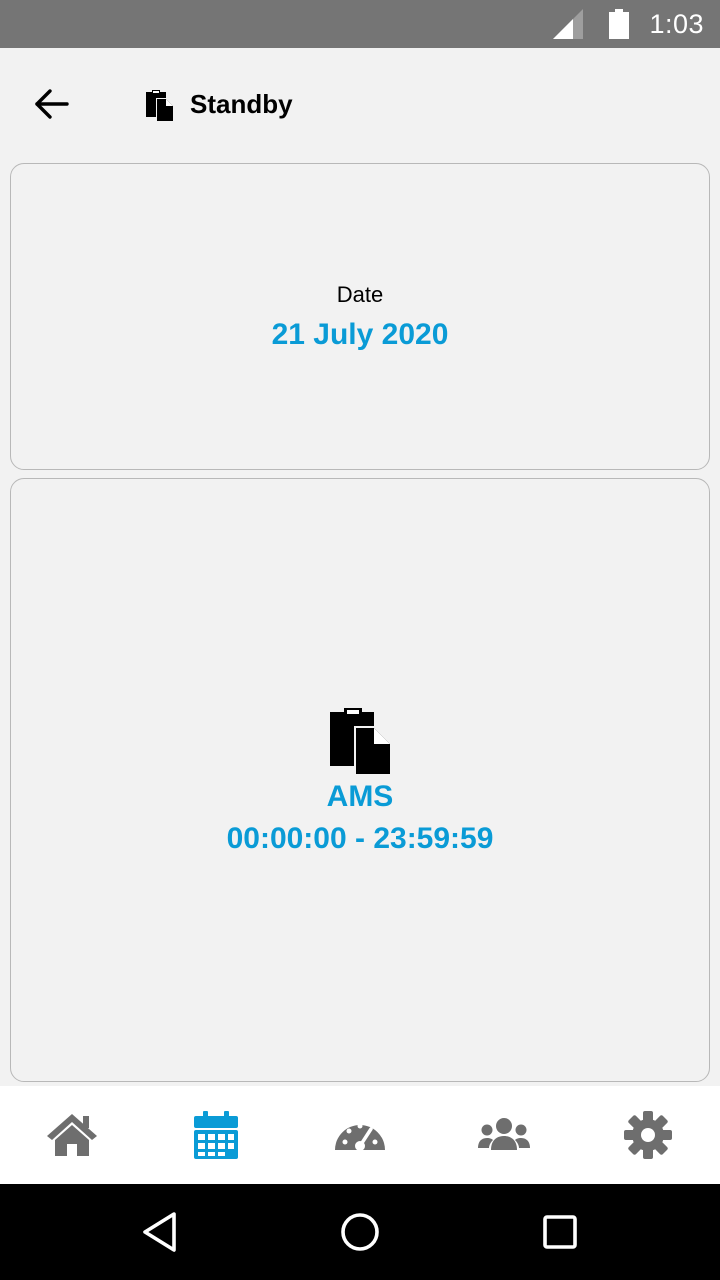 This screenshot has height=1280, width=720. I want to click on calendar-icon, so click(216, 1135).